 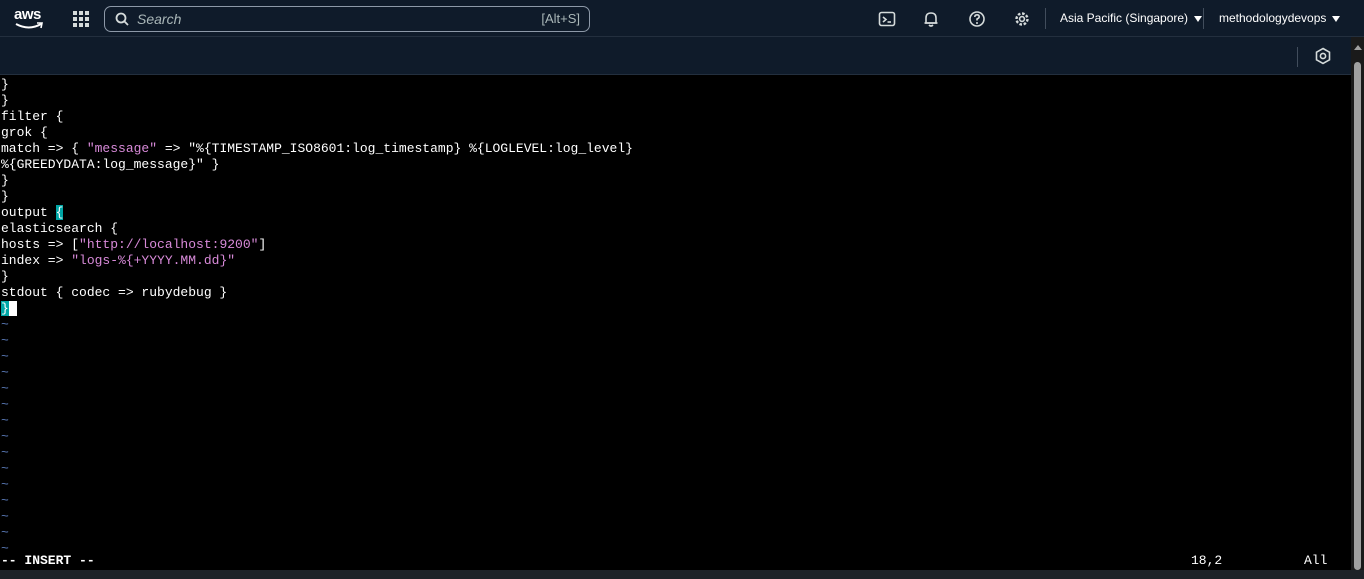 I want to click on terminal-line: hosts => ["http://localhost:9200"], so click(x=133, y=245).